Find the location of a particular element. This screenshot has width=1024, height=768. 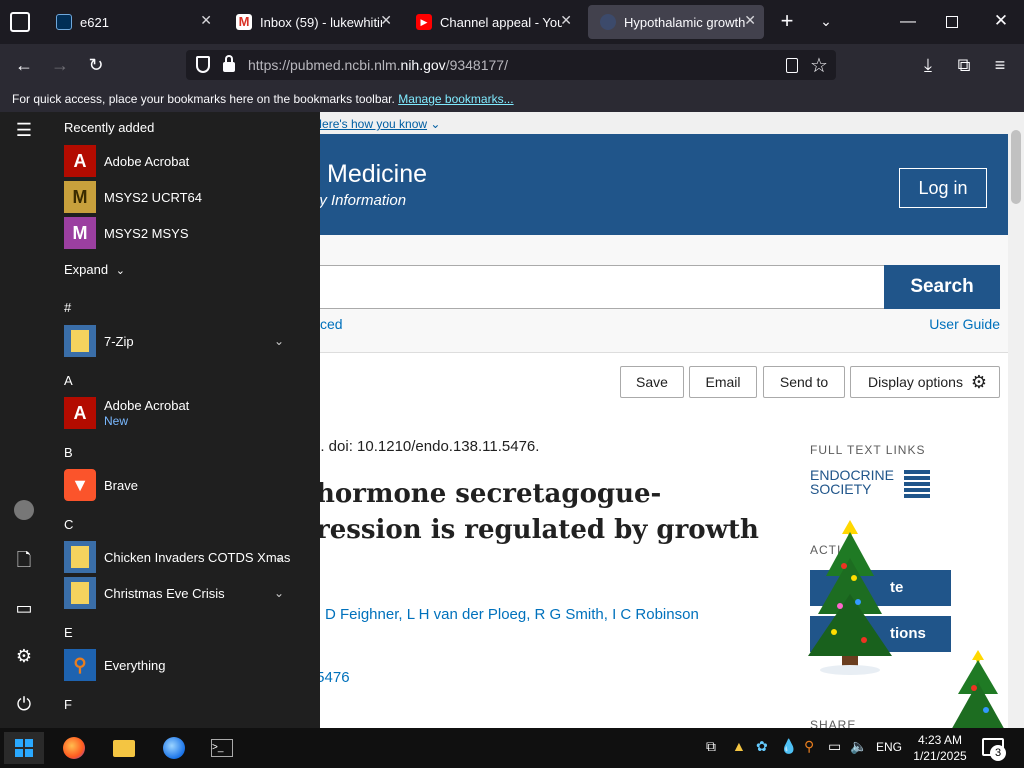

power-icon: ⏻ is located at coordinates (24, 704).